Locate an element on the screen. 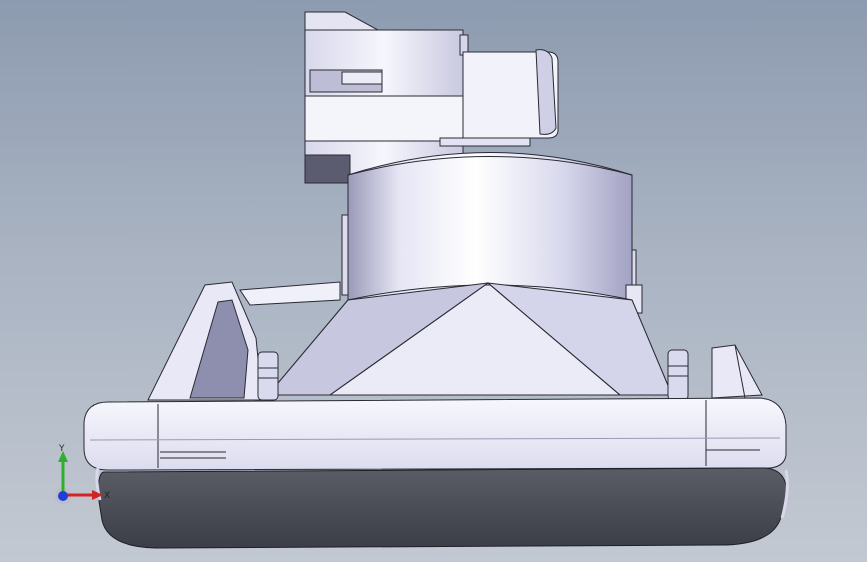  lens is located at coordinates (442, 508).